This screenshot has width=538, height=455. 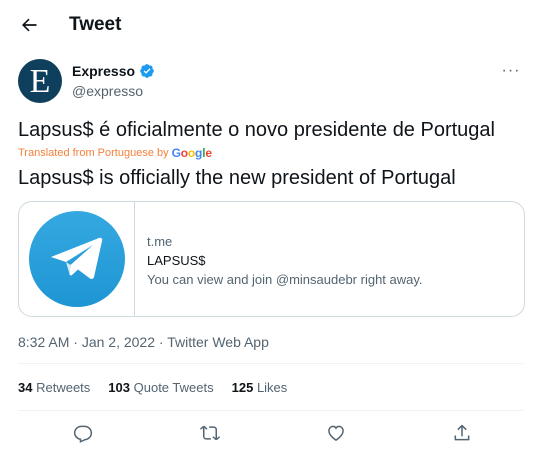 What do you see at coordinates (269, 25) in the screenshot?
I see `top-bar: Tweet` at bounding box center [269, 25].